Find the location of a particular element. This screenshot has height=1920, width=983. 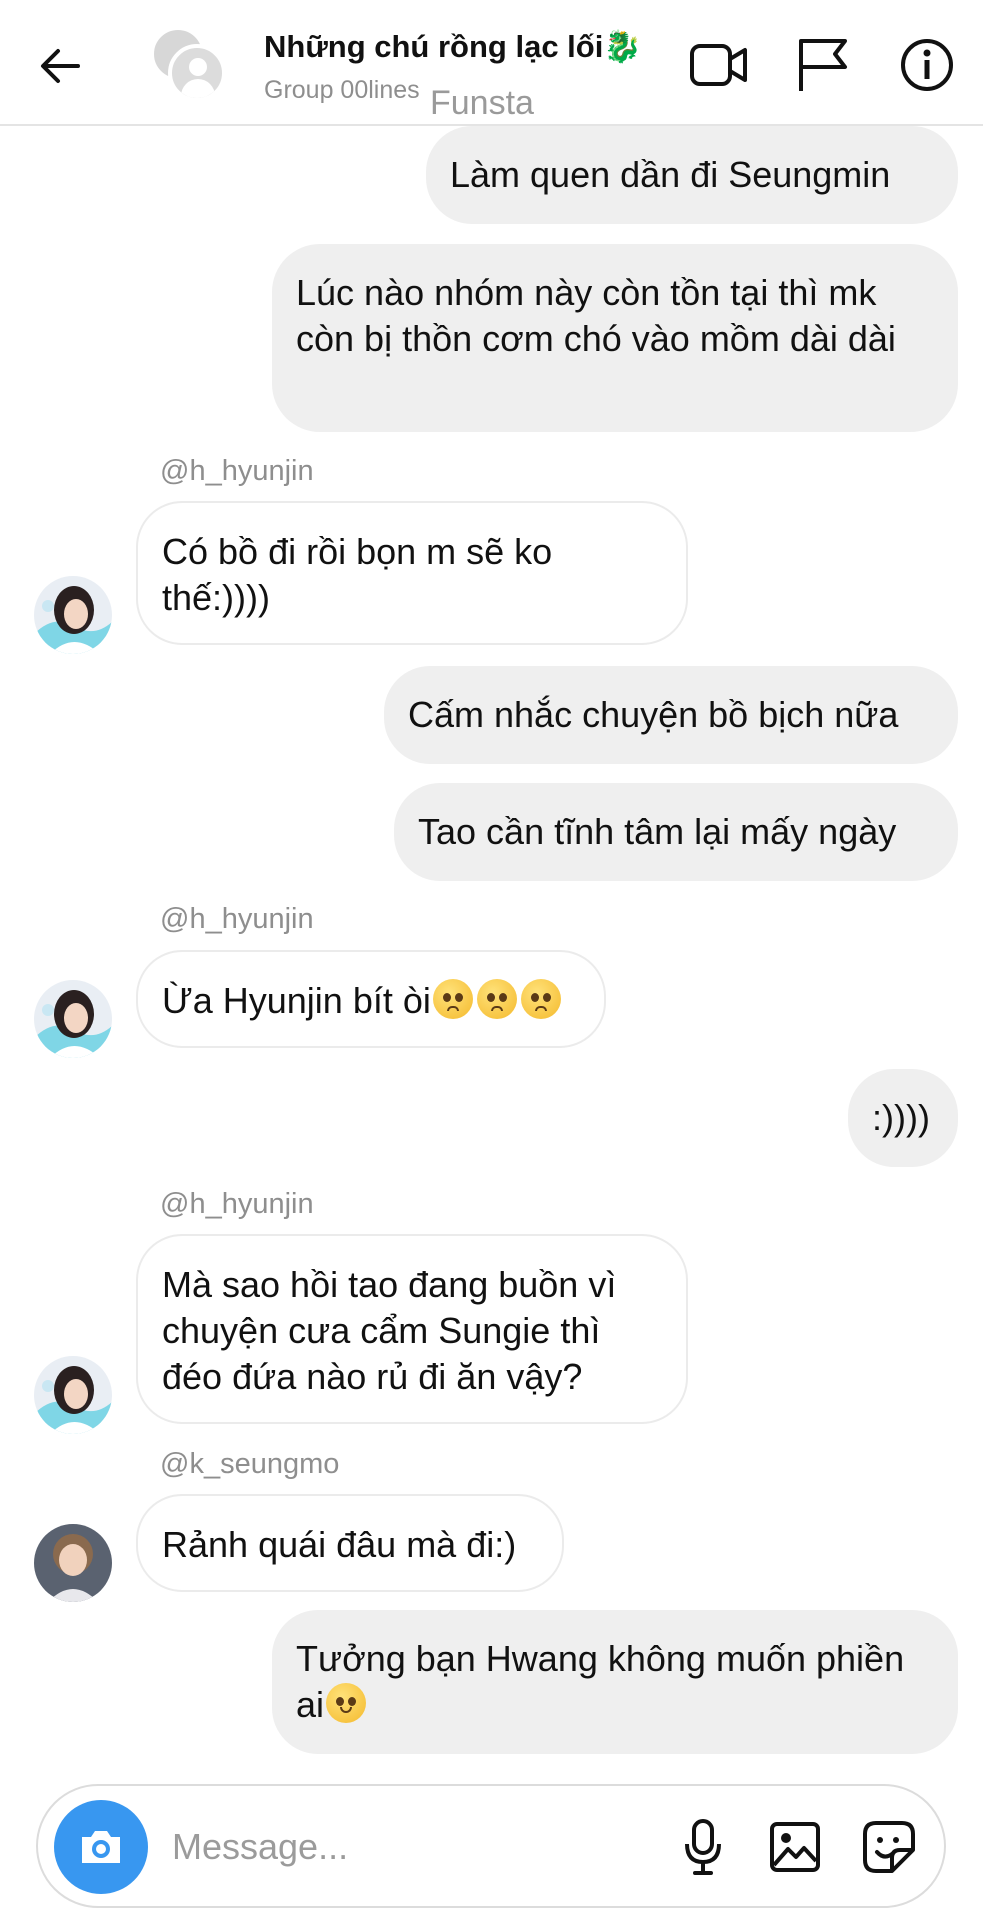

flag-icon is located at coordinates (823, 65).